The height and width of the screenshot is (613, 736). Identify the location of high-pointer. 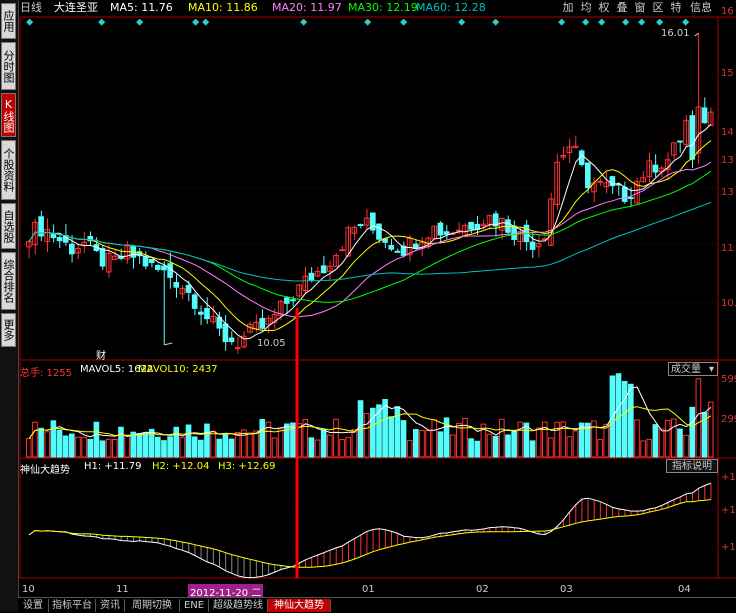
(696, 34).